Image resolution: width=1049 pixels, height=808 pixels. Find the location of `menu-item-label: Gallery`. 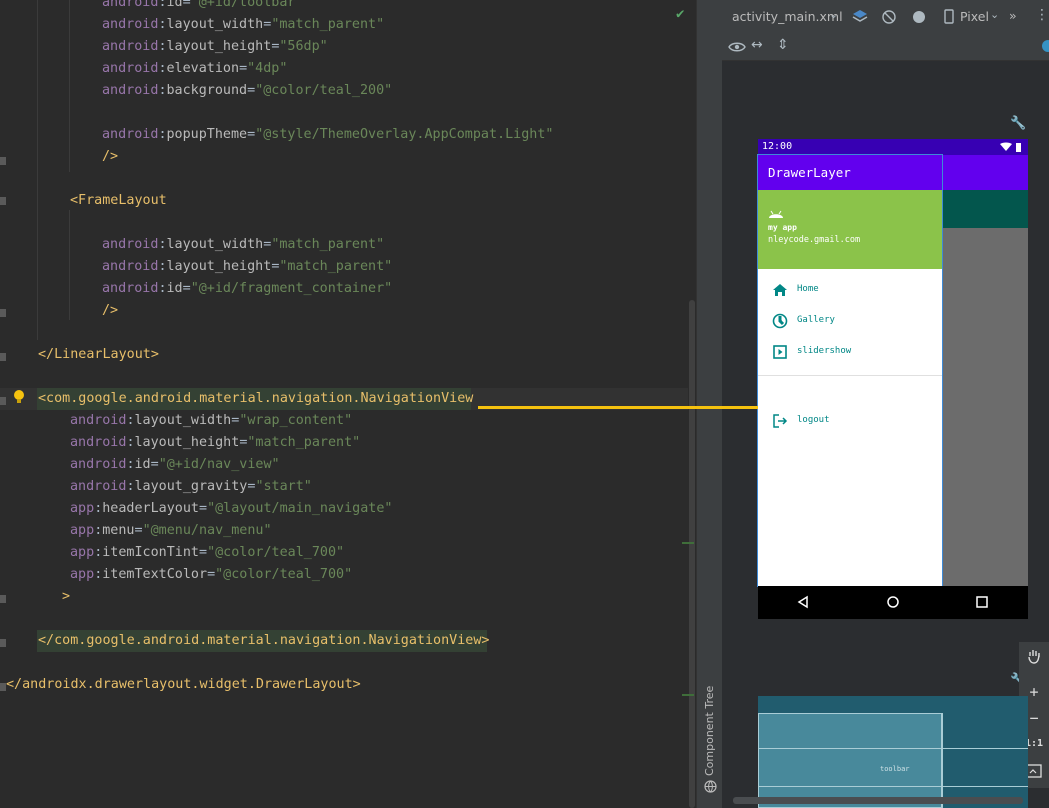

menu-item-label: Gallery is located at coordinates (816, 320).